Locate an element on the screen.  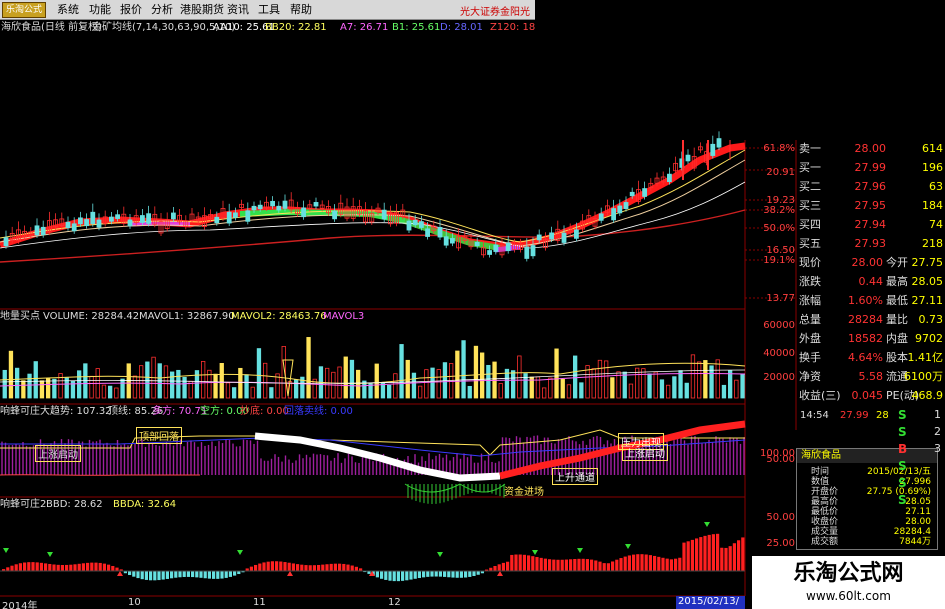
popup-key: 开盘价 is located at coordinates (825, 492).